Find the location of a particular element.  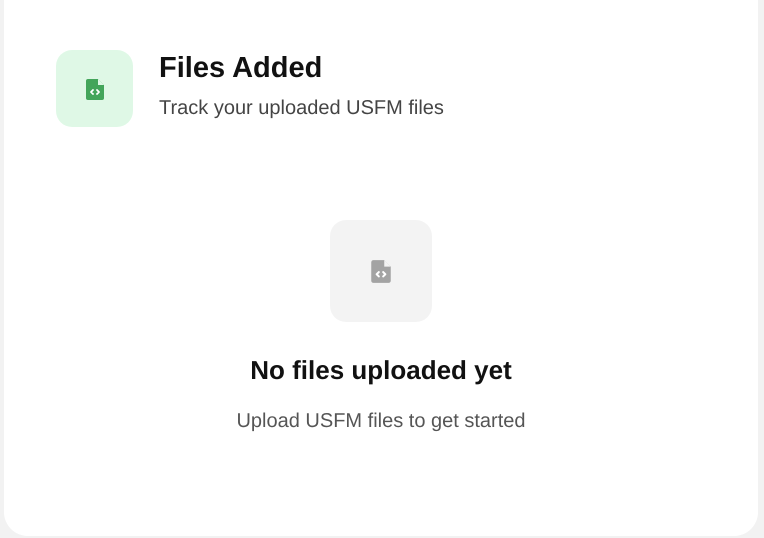

card-title: Files Added is located at coordinates (241, 68).